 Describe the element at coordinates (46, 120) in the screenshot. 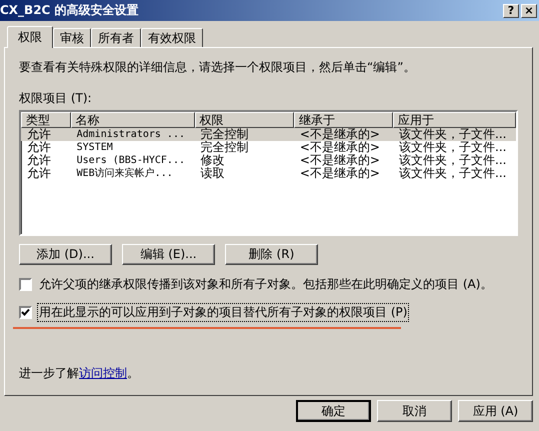

I see `column-header: 类型` at that location.